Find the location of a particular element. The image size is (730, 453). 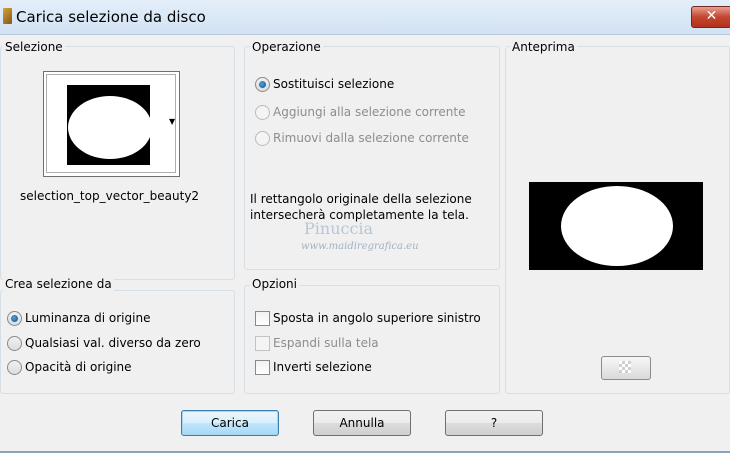

close-button: ✕ is located at coordinates (710, 17).